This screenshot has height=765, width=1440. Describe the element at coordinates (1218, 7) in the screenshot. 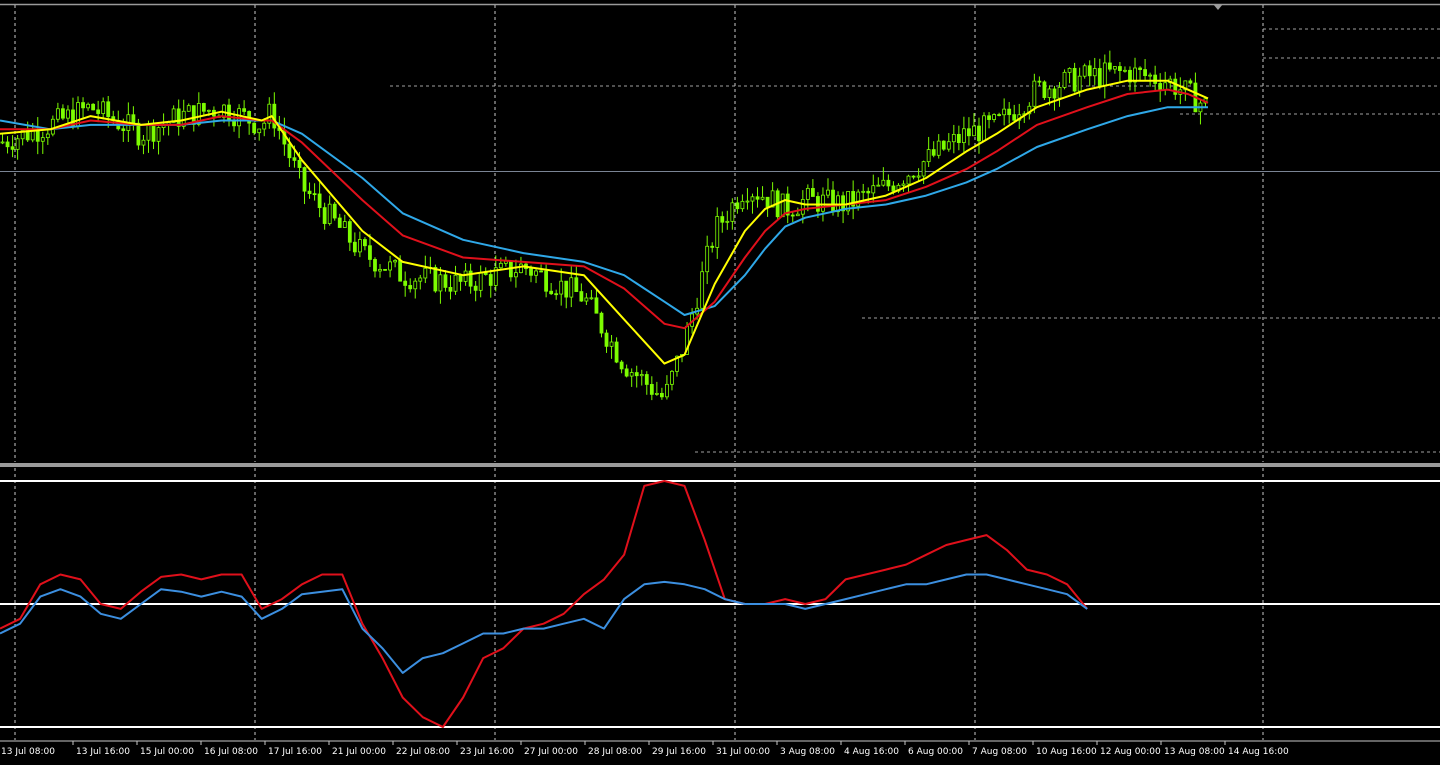

I see `chart-shift-marker-icon` at that location.